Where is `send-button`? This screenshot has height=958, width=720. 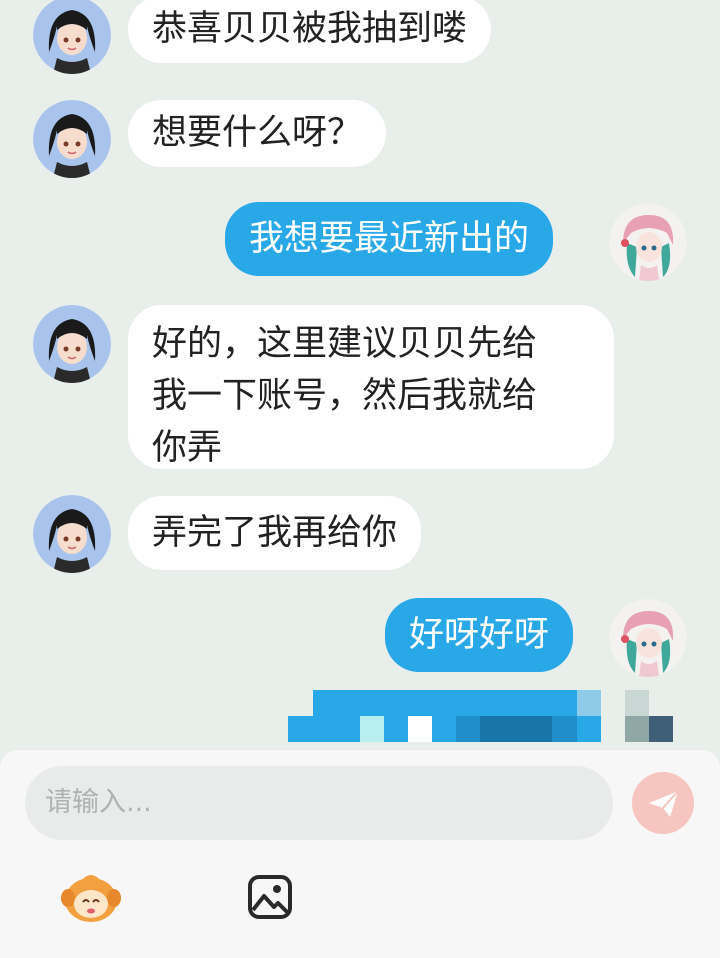
send-button is located at coordinates (663, 803).